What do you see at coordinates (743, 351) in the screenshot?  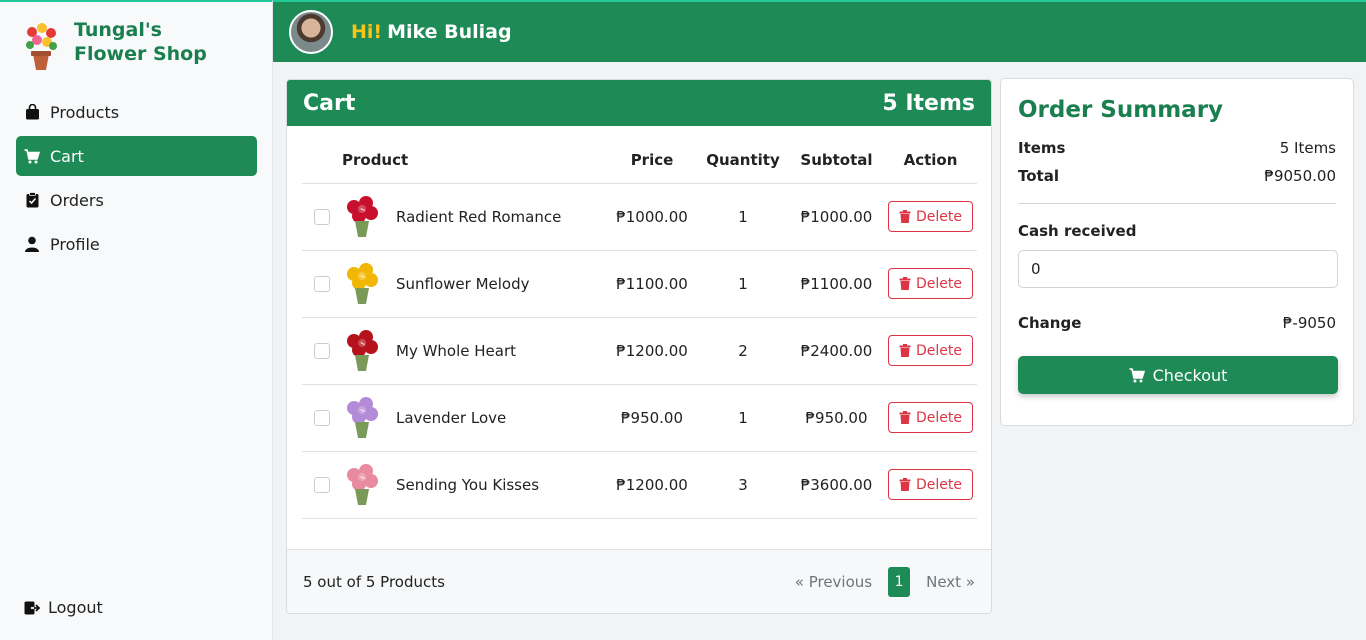 I see `quantity-cell: 2` at bounding box center [743, 351].